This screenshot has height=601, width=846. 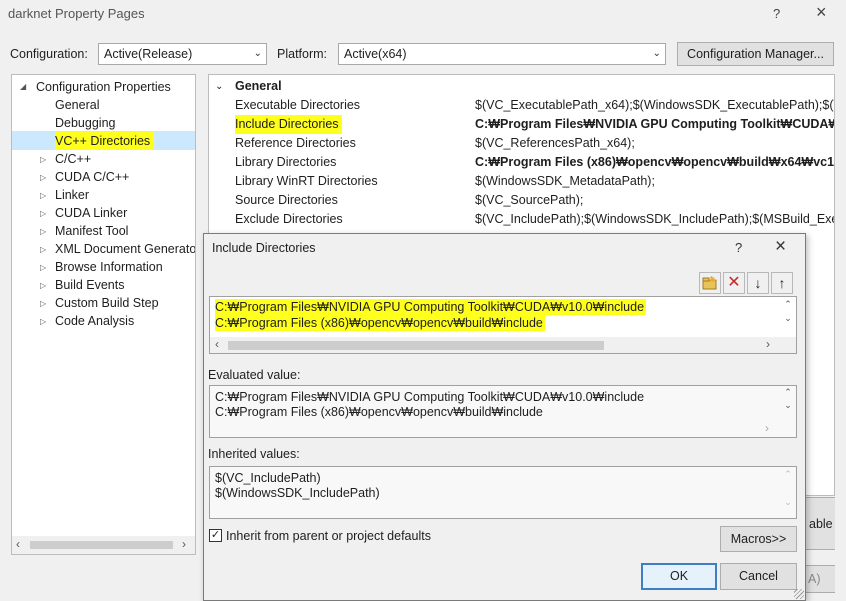 I want to click on tree-scroll-thumb, so click(x=101, y=545).